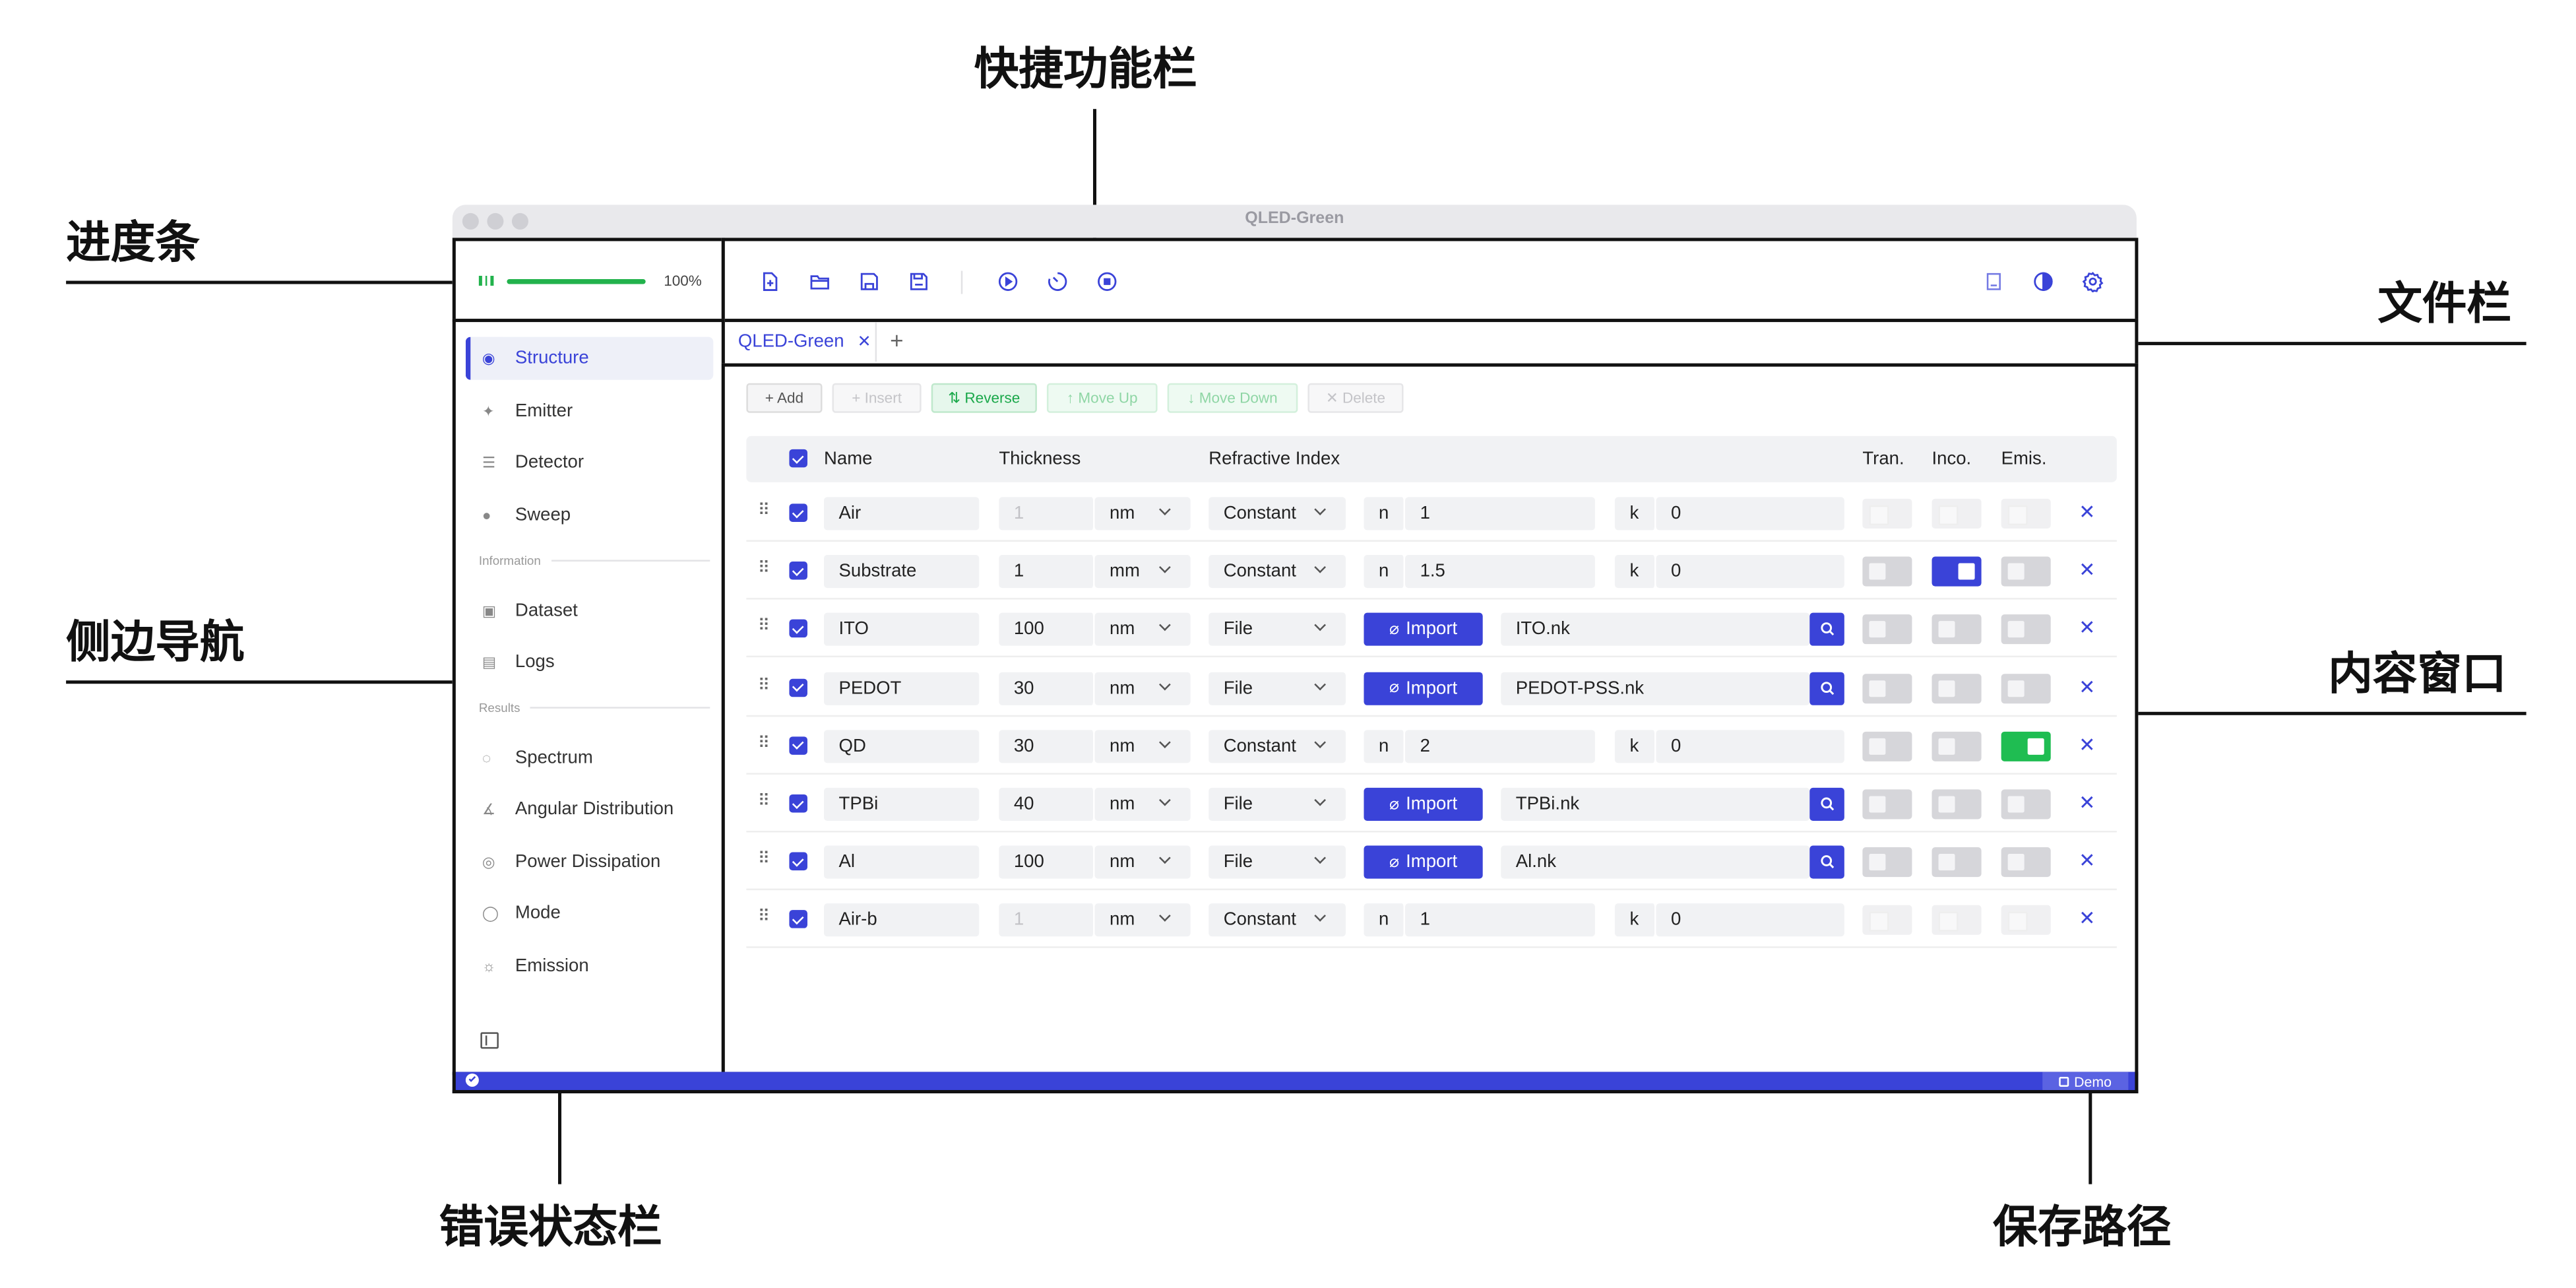 This screenshot has width=2576, height=1288. What do you see at coordinates (896, 340) in the screenshot?
I see `add-tab-button: +` at bounding box center [896, 340].